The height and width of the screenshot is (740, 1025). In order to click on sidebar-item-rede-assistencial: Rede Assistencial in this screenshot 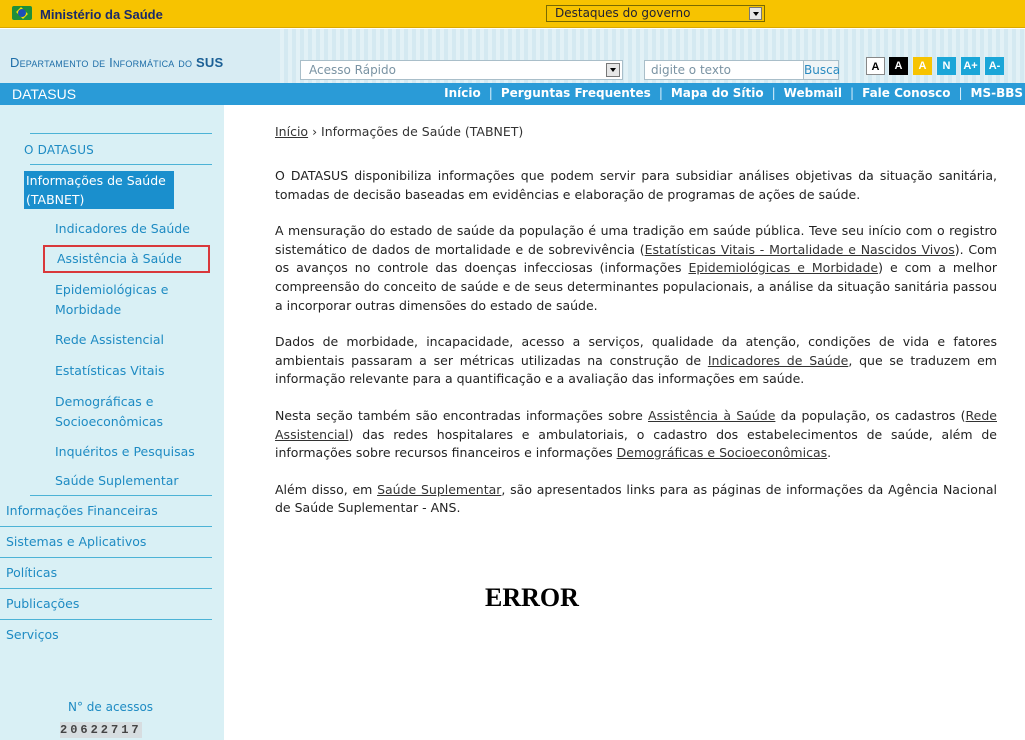, I will do `click(133, 340)`.